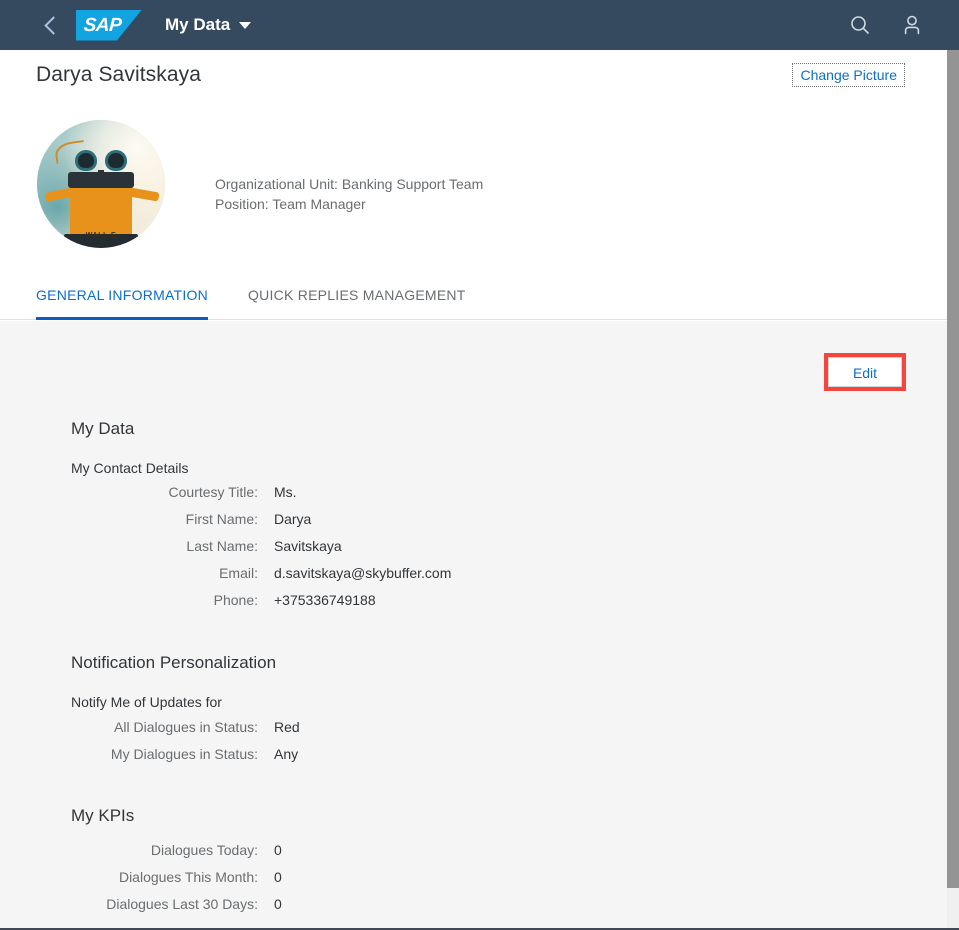 The image size is (959, 930). I want to click on tab-quick-replies-management: QUICK REPLIES MANAGEMENT, so click(357, 298).